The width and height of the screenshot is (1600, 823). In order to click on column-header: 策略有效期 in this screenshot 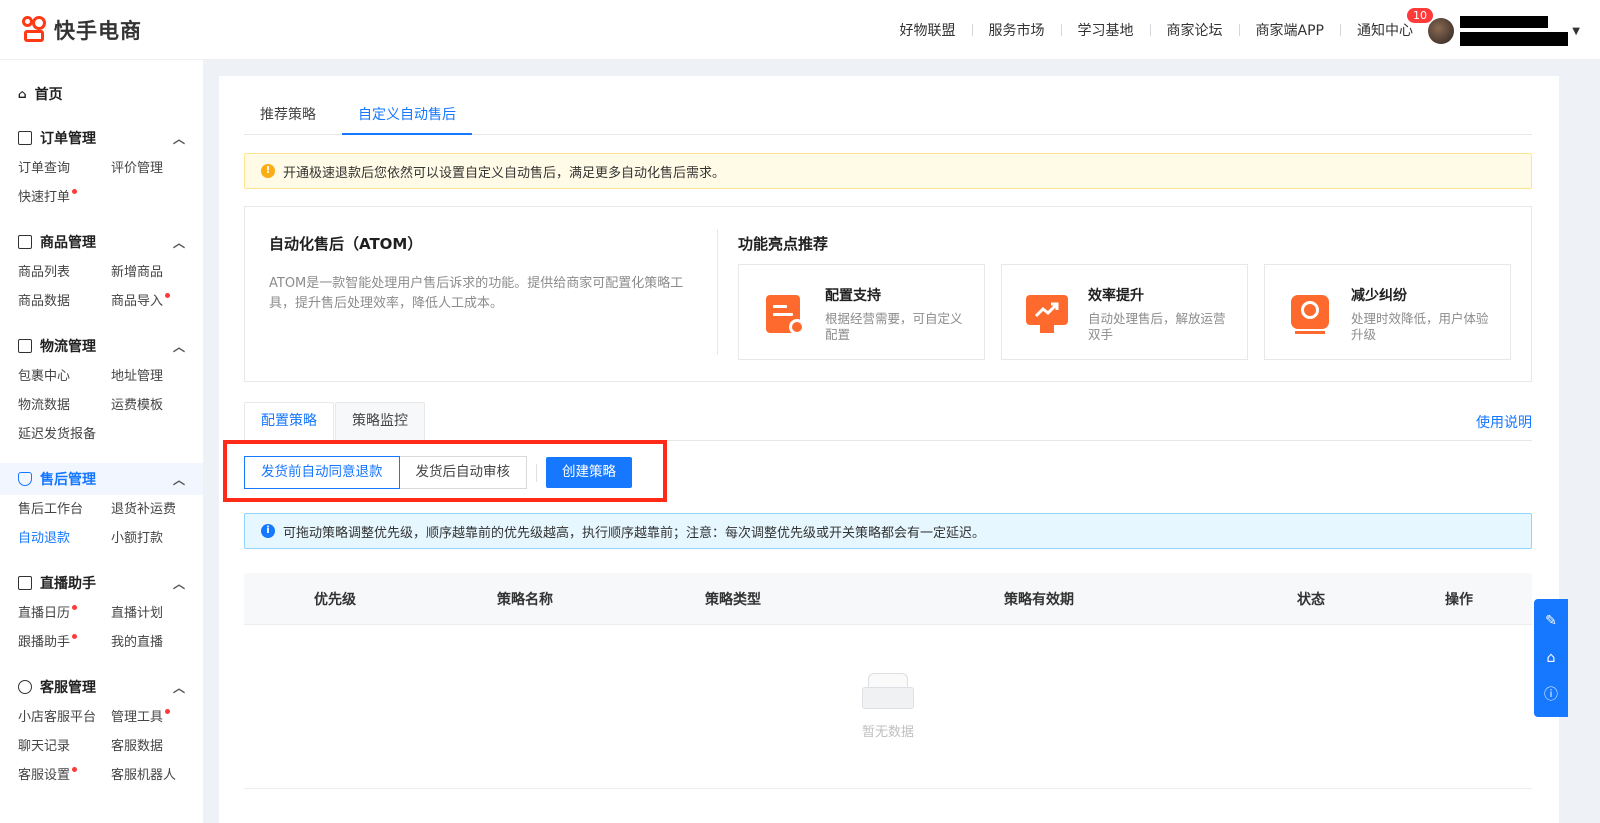, I will do `click(1039, 599)`.